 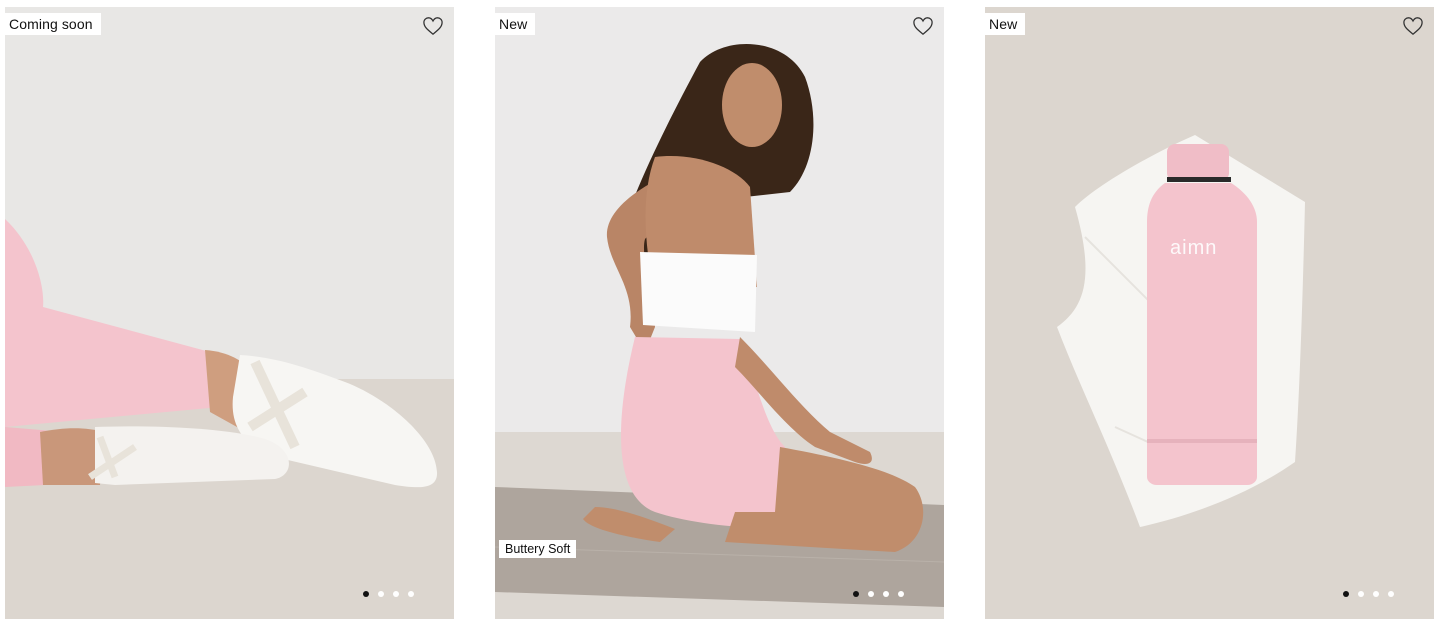 What do you see at coordinates (1194, 248) in the screenshot?
I see `product-logo: aimn` at bounding box center [1194, 248].